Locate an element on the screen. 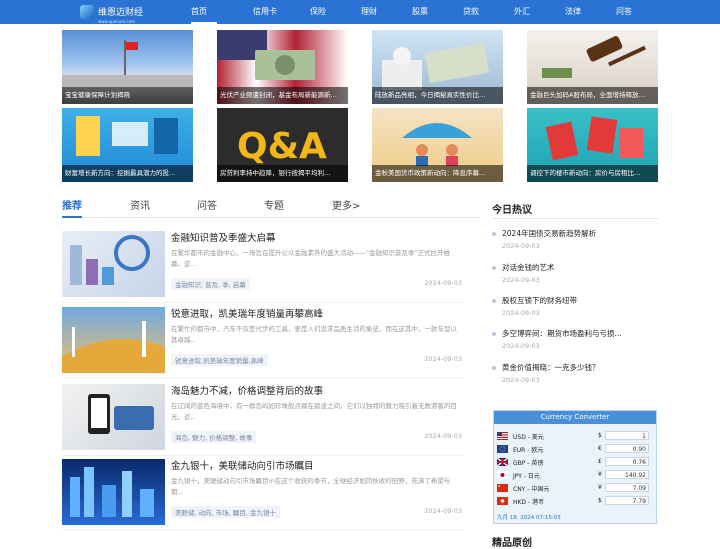 Image resolution: width=720 pixels, height=549 pixels. currency-row: HKD - 港币 $ 7.79 is located at coordinates (575, 501).